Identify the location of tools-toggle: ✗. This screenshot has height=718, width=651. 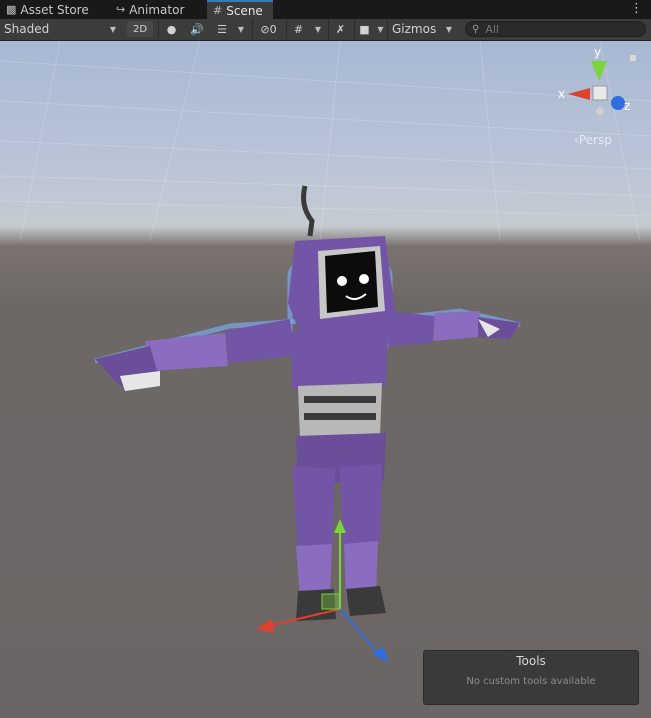
(340, 29).